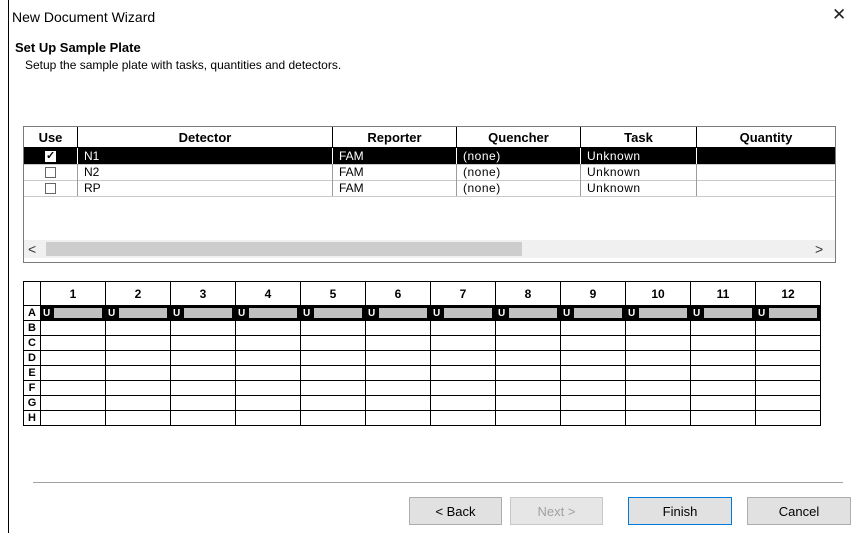 Image resolution: width=856 pixels, height=533 pixels. I want to click on next-button: Next >, so click(556, 511).